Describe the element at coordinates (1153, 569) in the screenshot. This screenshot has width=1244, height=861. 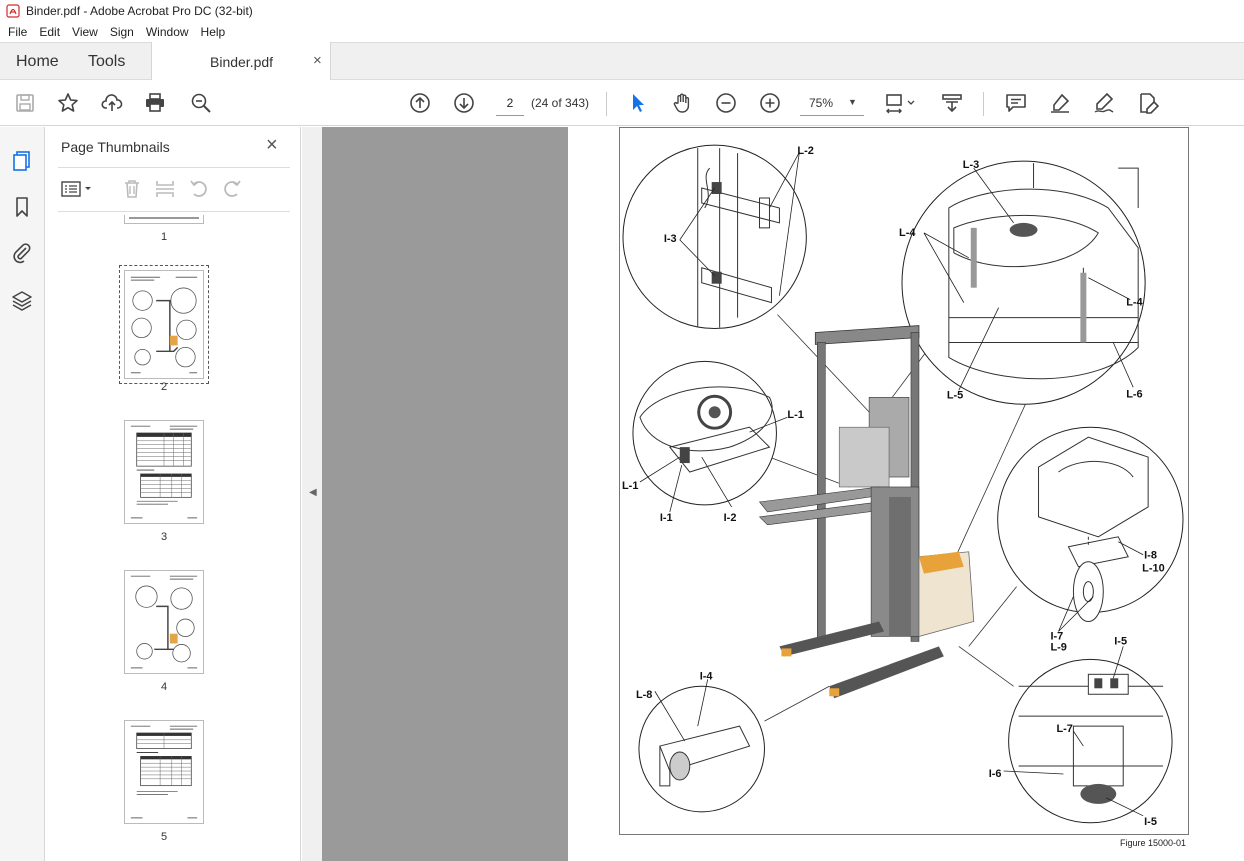
I see `callout-l10: L-10` at that location.